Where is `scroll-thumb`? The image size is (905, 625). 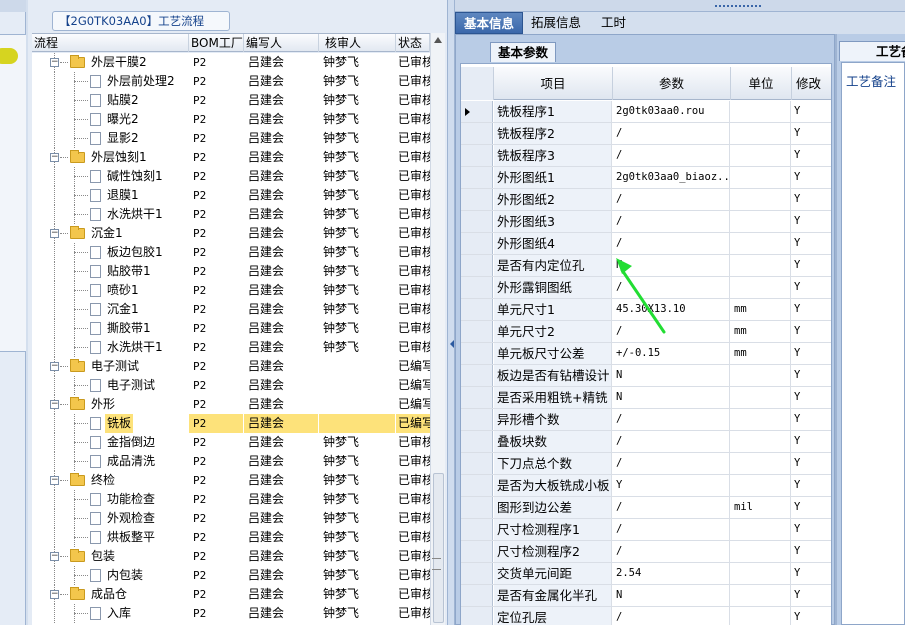 scroll-thumb is located at coordinates (438, 548).